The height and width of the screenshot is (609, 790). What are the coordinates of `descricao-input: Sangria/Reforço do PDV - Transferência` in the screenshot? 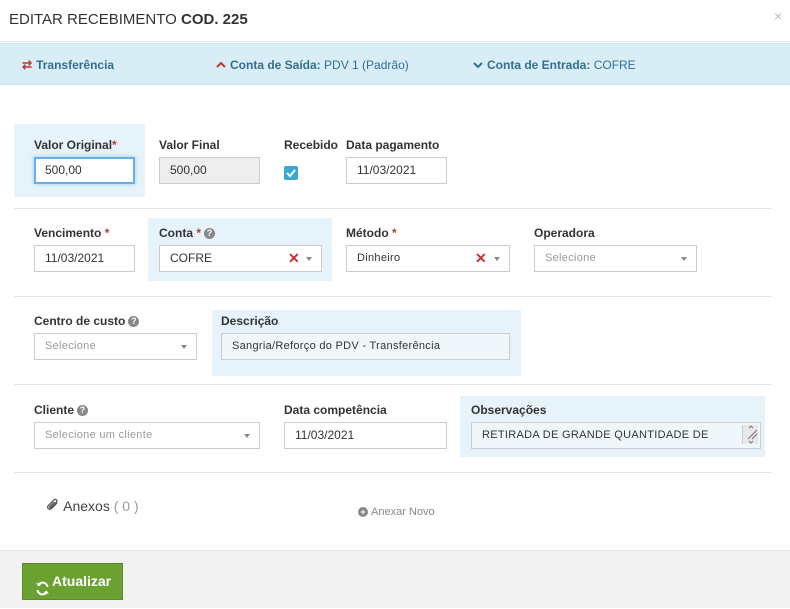 It's located at (365, 346).